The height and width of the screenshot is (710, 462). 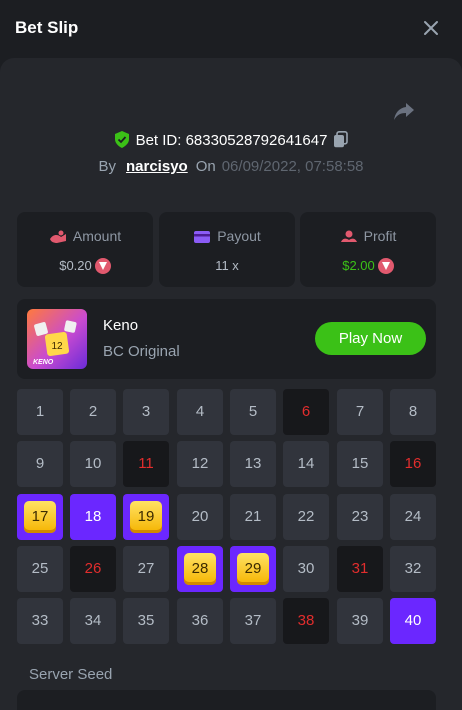 I want to click on keno-cell-23: 23, so click(x=360, y=517).